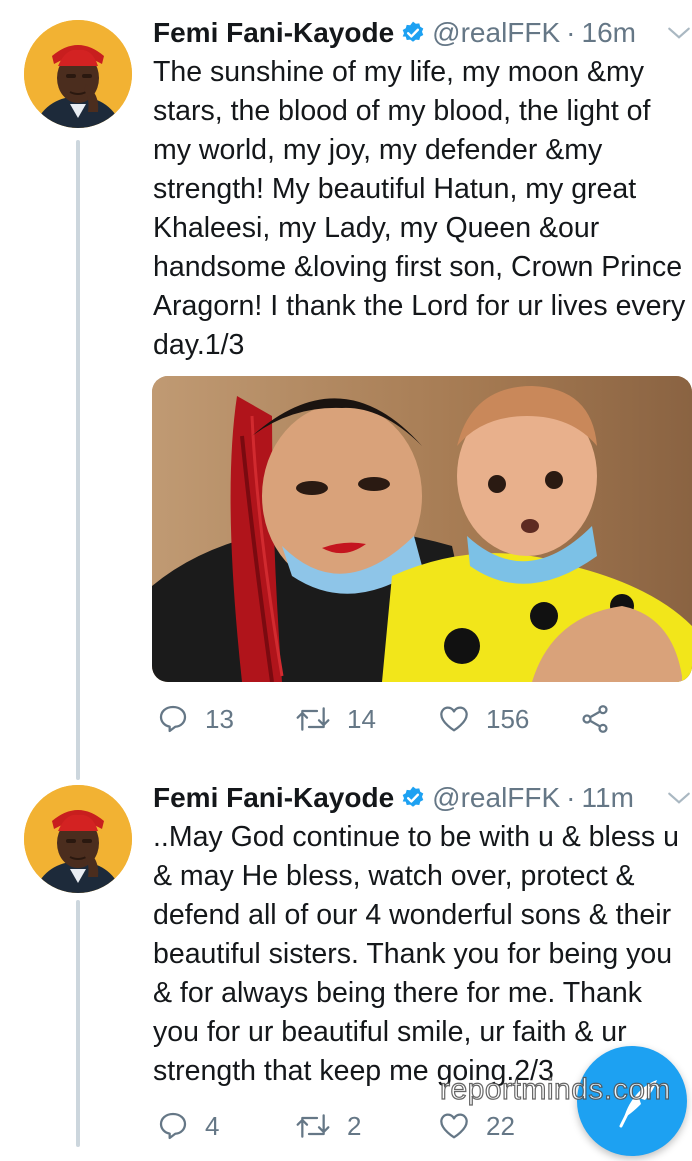 The image size is (692, 1161). Describe the element at coordinates (188, 1126) in the screenshot. I see `reply-button: 4` at that location.